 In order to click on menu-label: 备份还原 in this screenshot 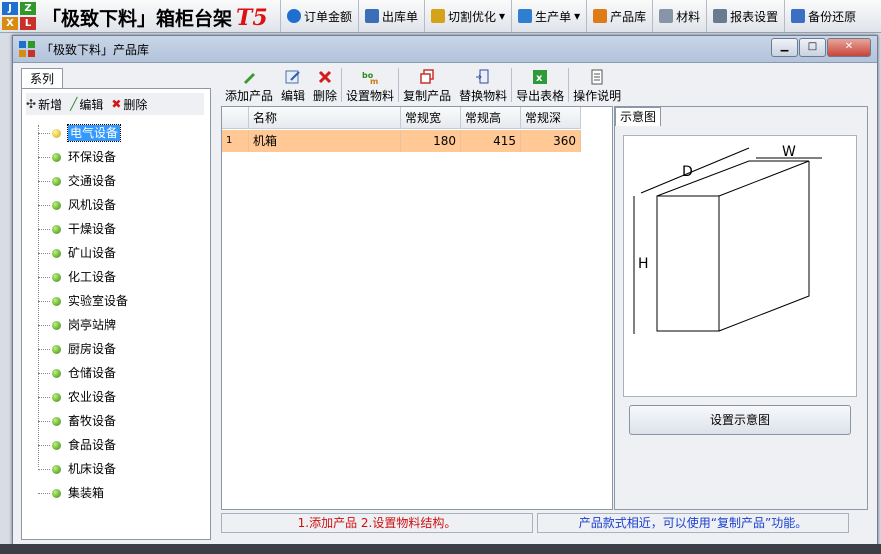, I will do `click(832, 16)`.